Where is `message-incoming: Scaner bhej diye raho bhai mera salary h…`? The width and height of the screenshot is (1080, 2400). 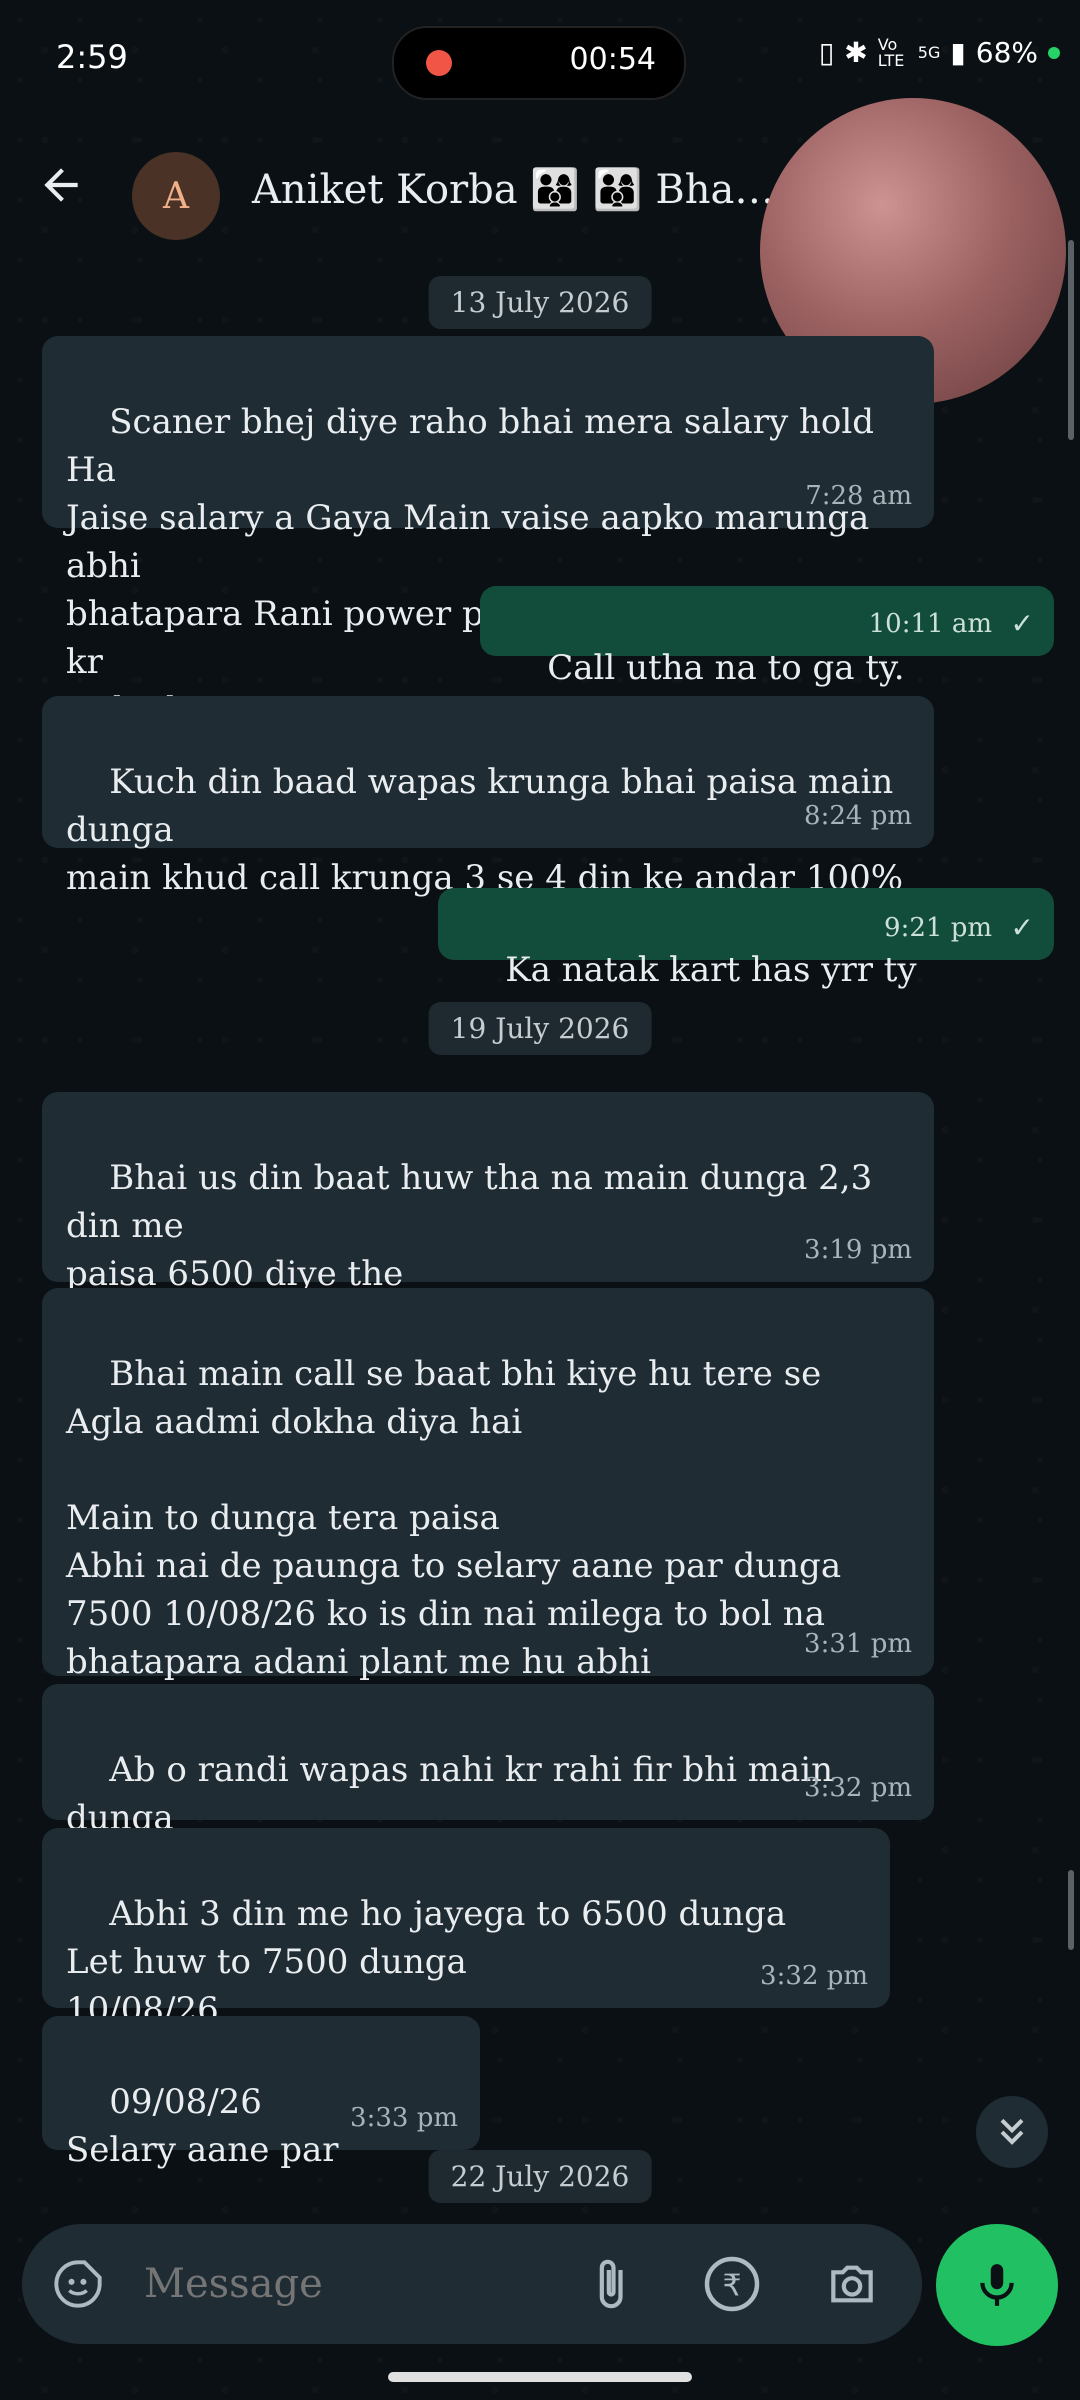
message-incoming: Scaner bhej diye raho bhai mera salary h… is located at coordinates (488, 533).